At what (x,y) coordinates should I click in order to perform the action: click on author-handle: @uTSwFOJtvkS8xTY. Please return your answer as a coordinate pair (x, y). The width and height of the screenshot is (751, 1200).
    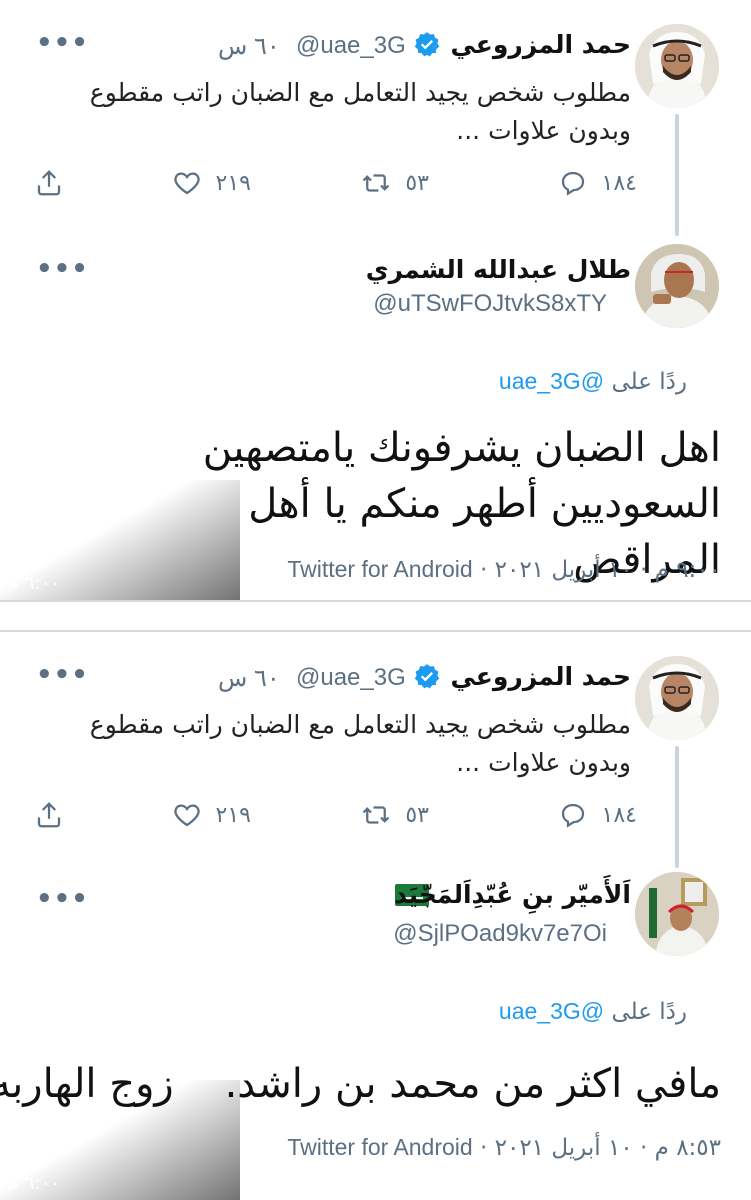
    Looking at the image, I should click on (490, 304).